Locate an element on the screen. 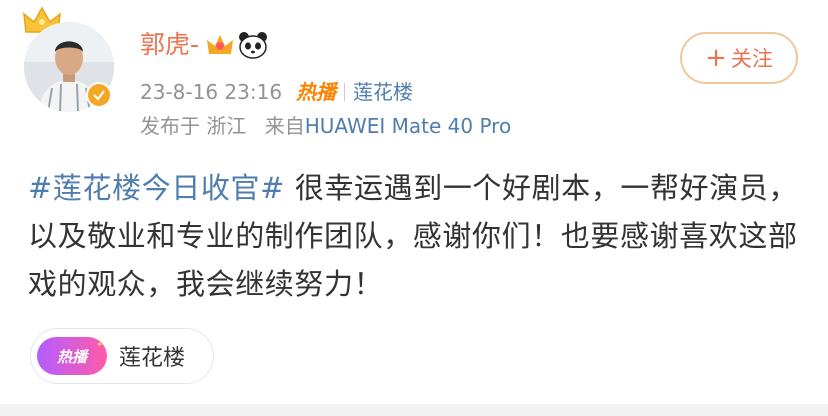 The height and width of the screenshot is (416, 828). plus-icon: + is located at coordinates (716, 58).